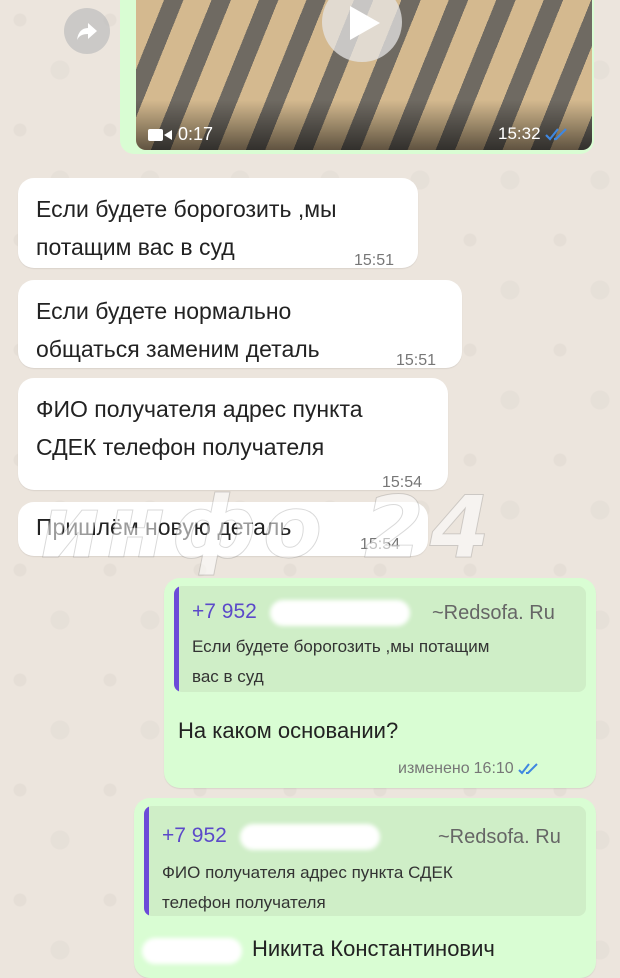  What do you see at coordinates (288, 730) in the screenshot?
I see `reply-text: На каком основании?` at bounding box center [288, 730].